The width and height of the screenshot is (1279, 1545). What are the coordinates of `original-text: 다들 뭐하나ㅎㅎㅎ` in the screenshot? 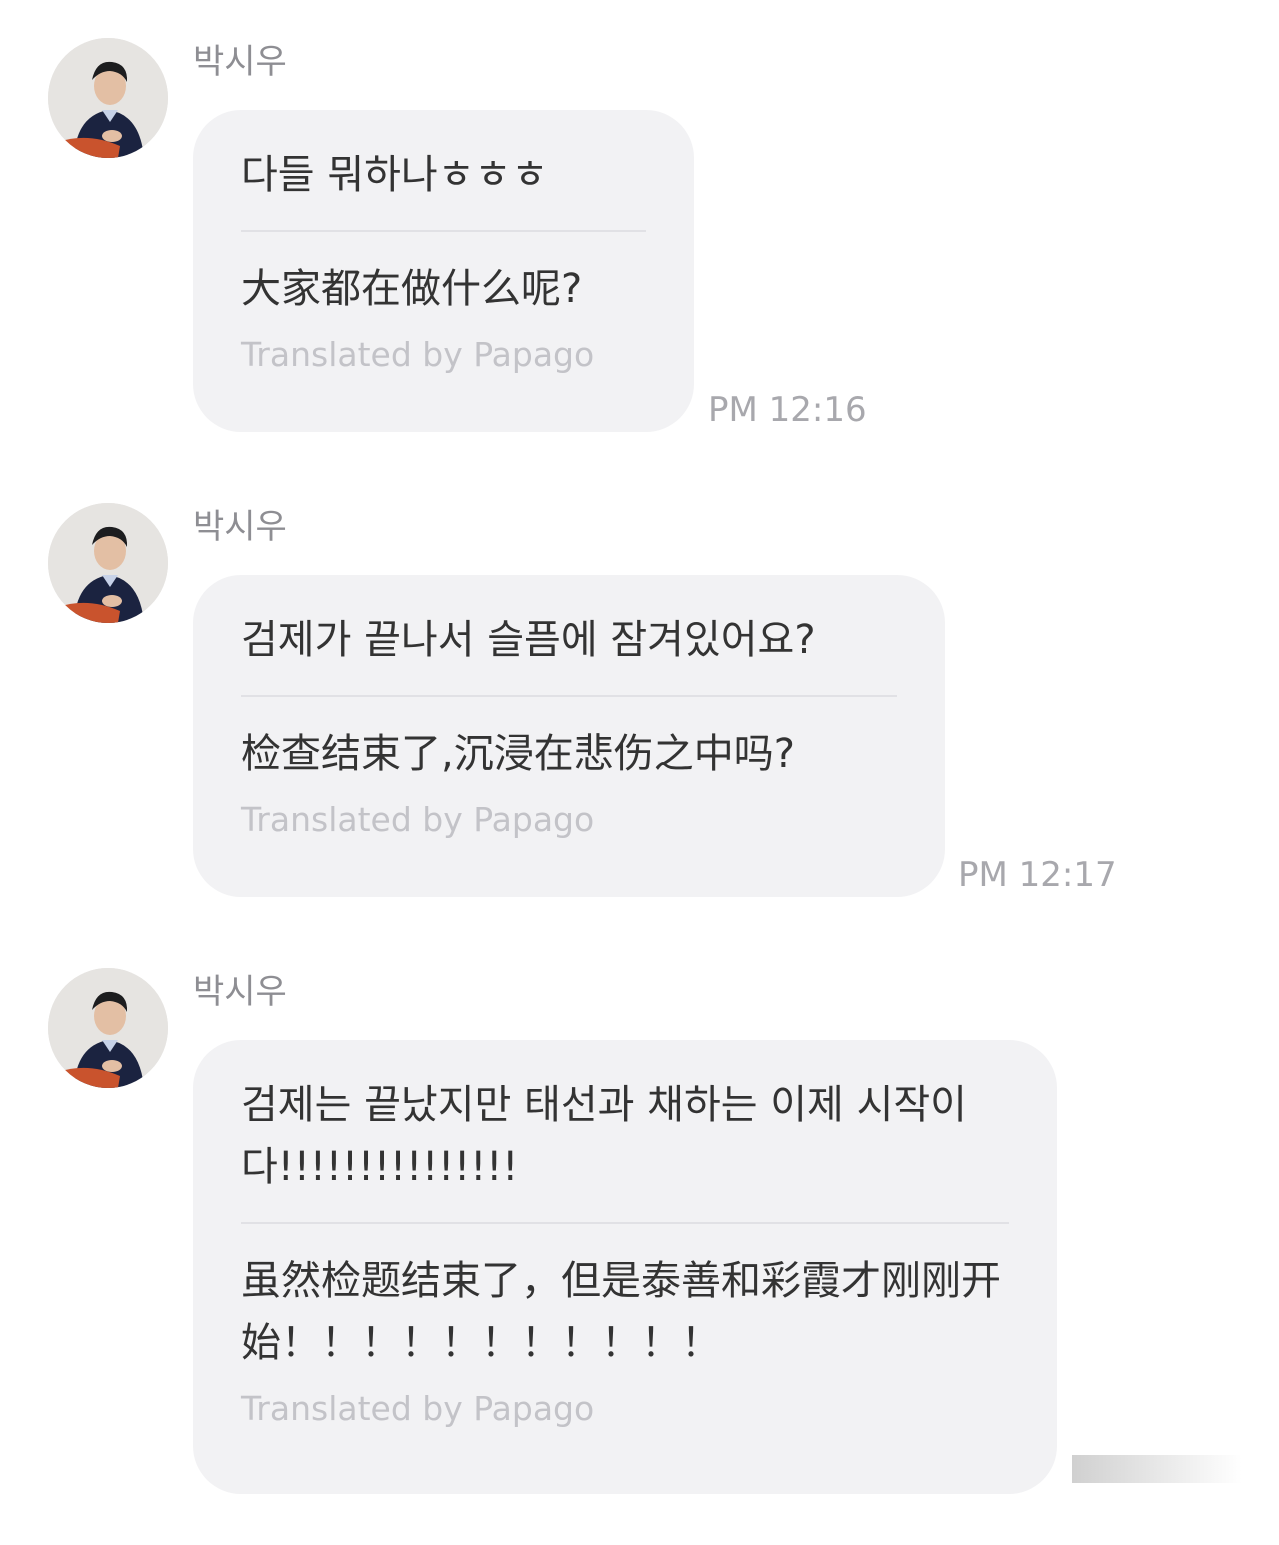 It's located at (395, 175).